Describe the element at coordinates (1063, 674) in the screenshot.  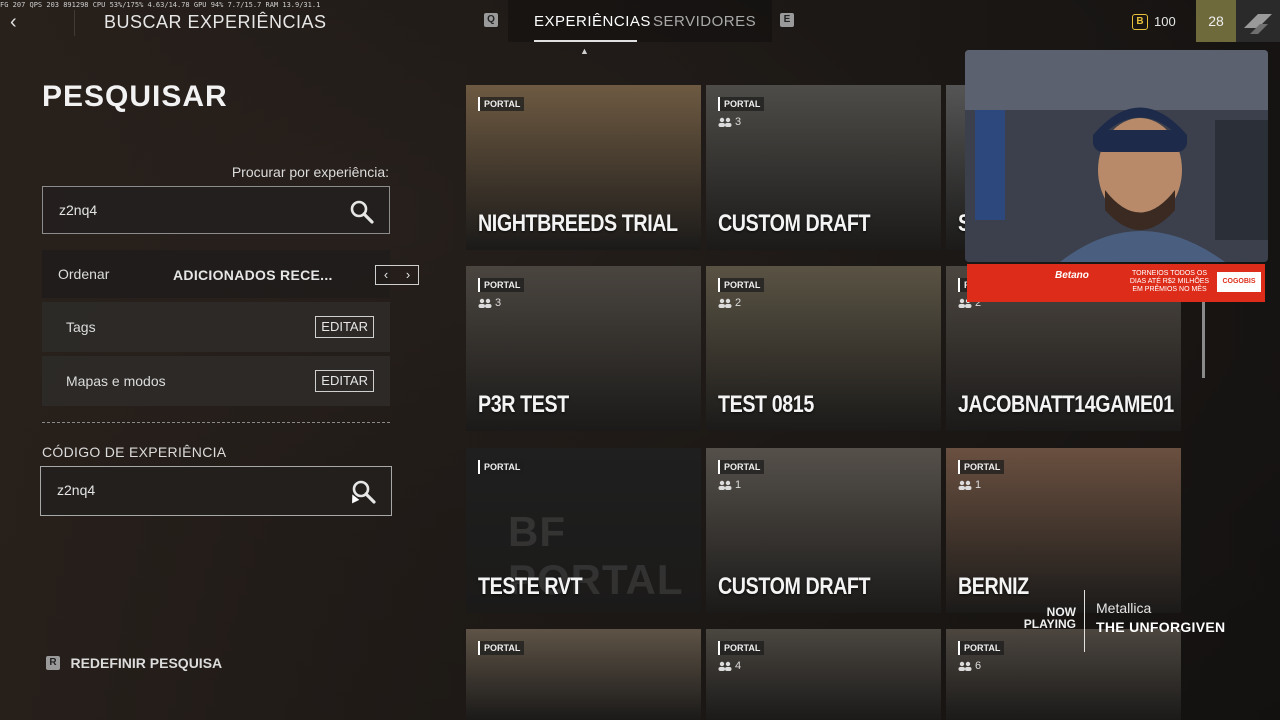
I see `experience-card: PORTAL 6` at that location.